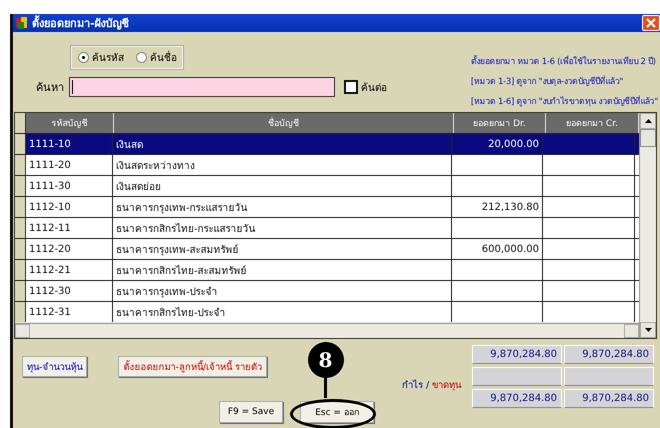 This screenshot has width=660, height=428. What do you see at coordinates (647, 225) in the screenshot?
I see `vertical-scrollbar` at bounding box center [647, 225].